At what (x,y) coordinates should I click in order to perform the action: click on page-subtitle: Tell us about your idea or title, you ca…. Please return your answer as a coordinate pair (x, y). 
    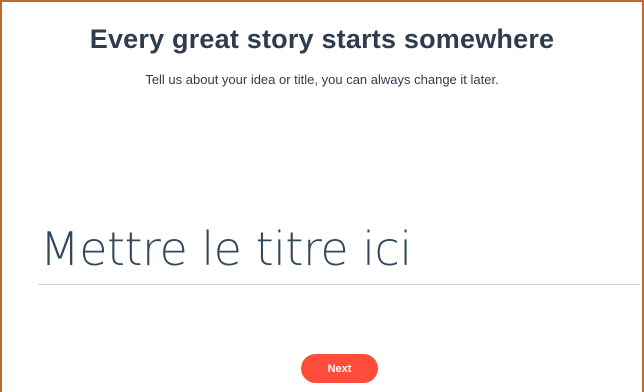
    Looking at the image, I should click on (322, 79).